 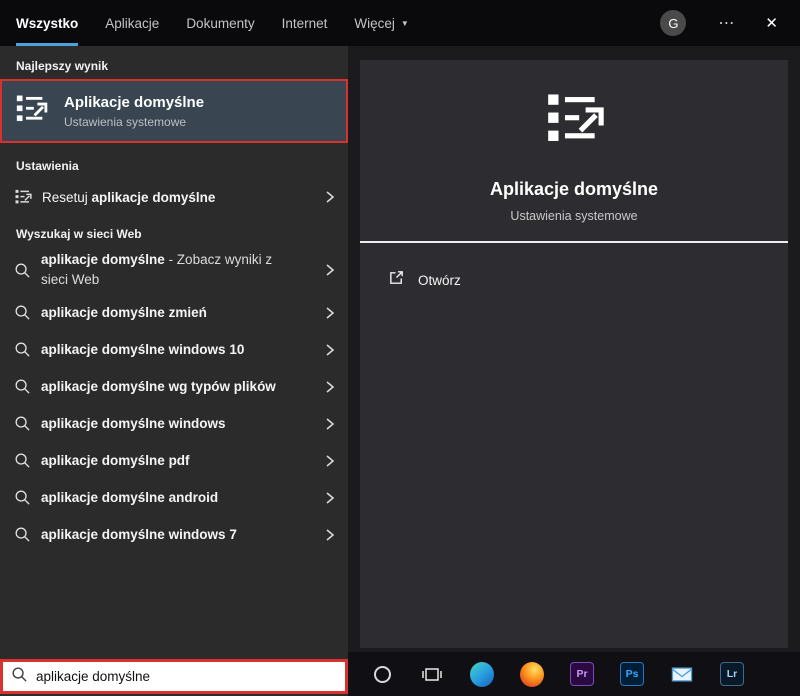 What do you see at coordinates (574, 216) in the screenshot?
I see `preview-subtitle: Ustawienia systemowe` at bounding box center [574, 216].